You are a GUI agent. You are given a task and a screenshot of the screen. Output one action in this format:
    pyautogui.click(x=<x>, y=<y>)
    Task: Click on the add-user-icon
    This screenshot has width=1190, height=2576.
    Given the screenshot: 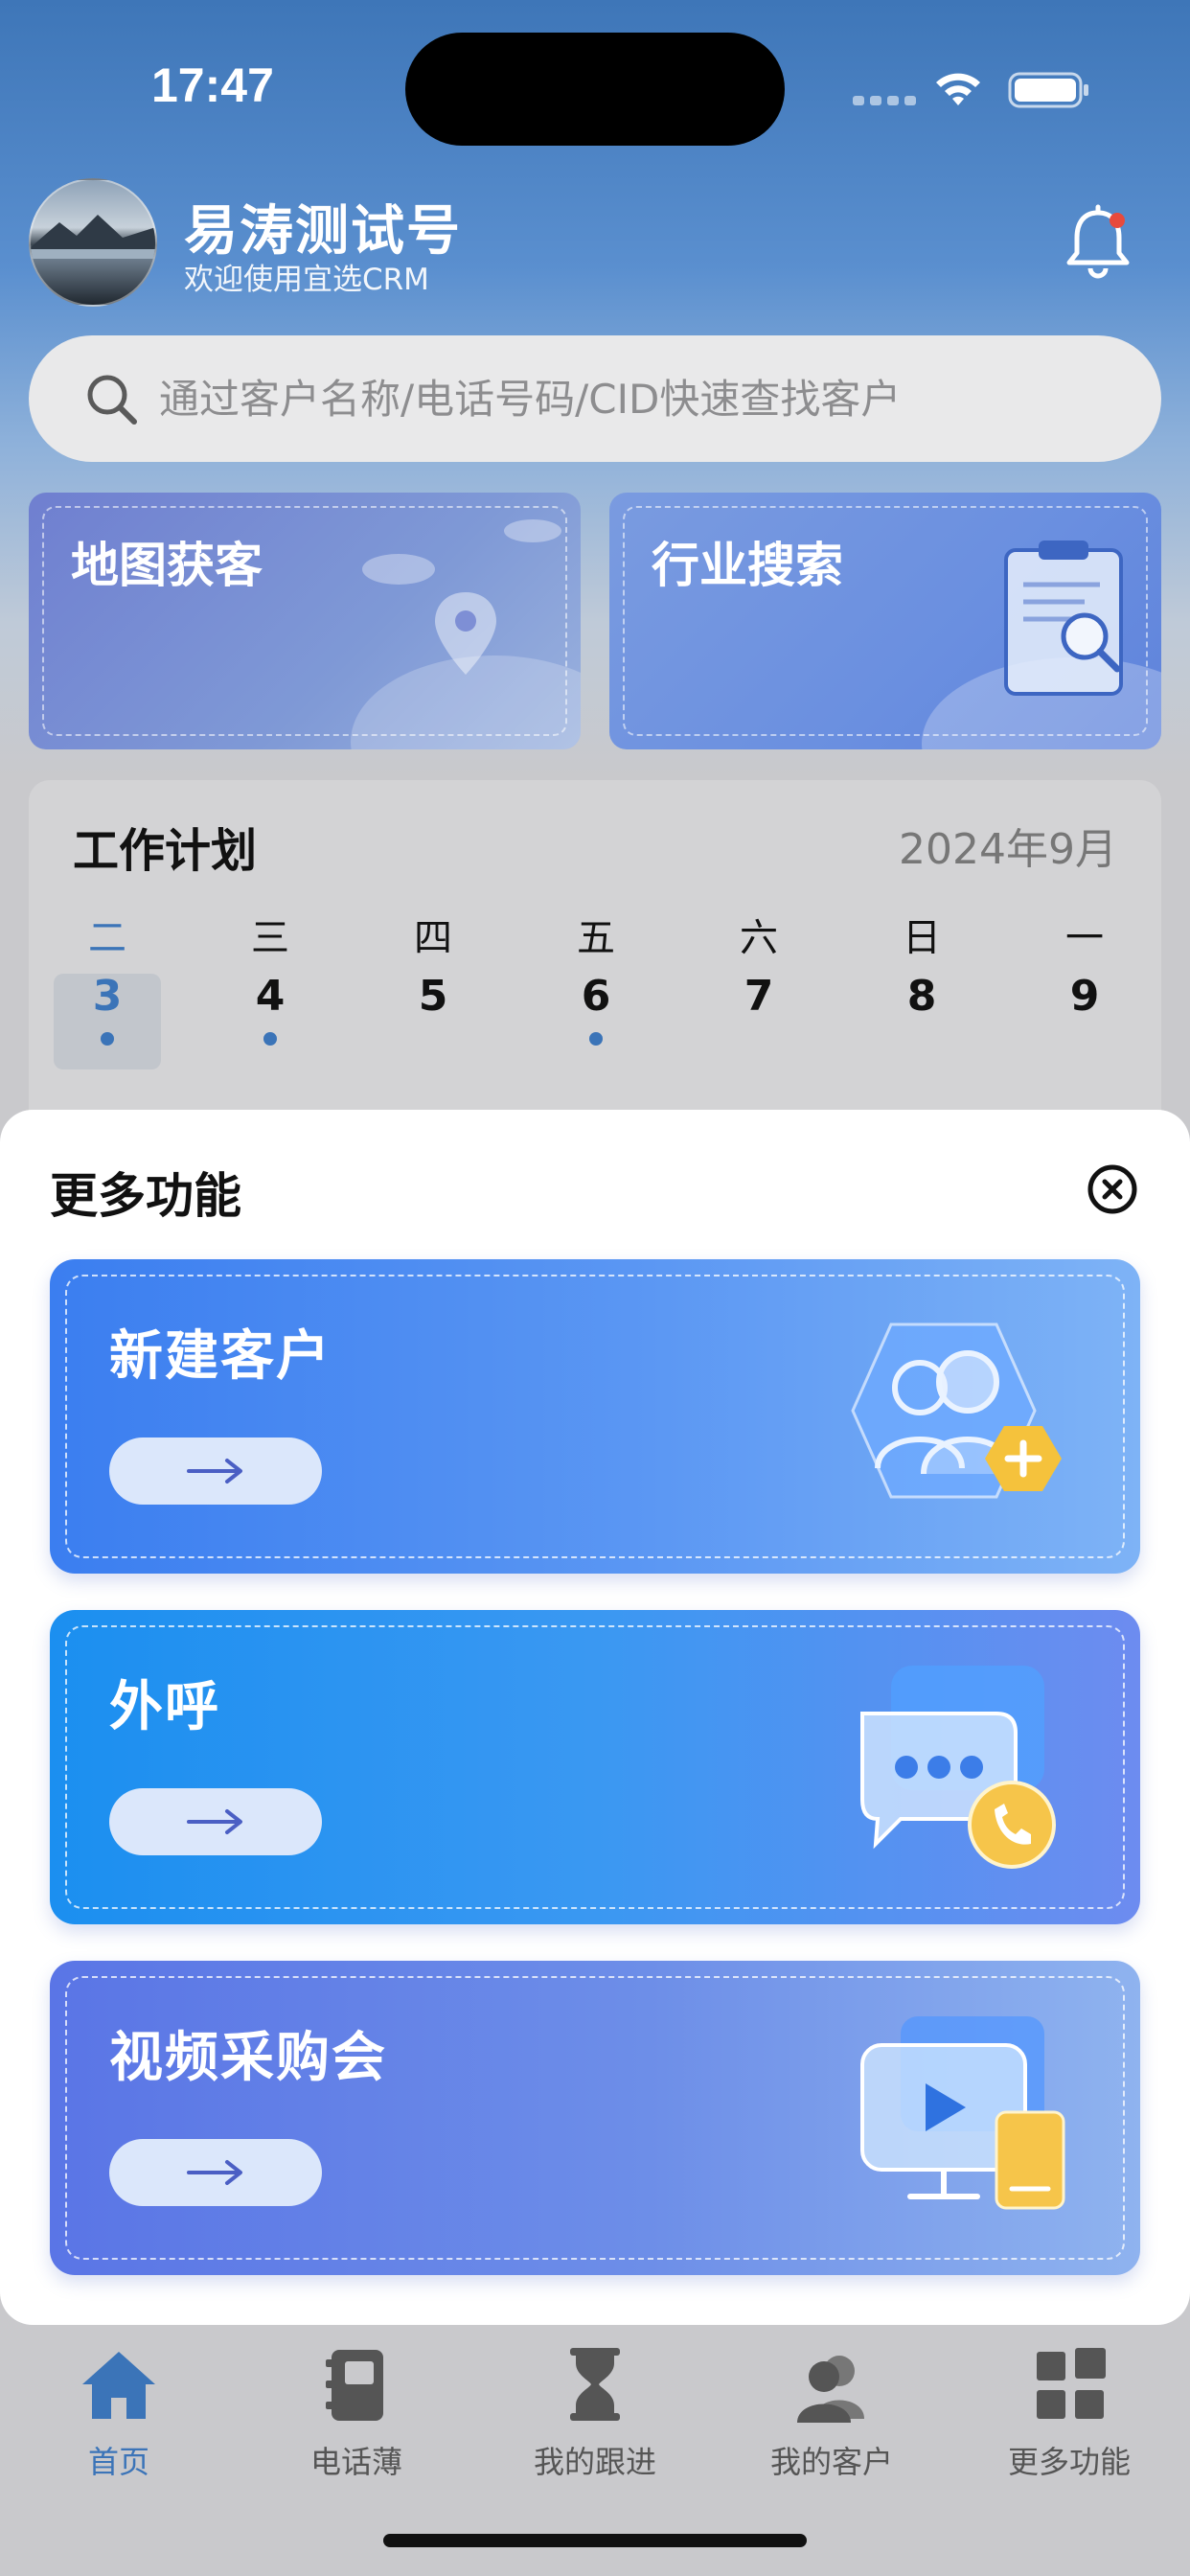 What is the action you would take?
    pyautogui.click(x=957, y=1410)
    